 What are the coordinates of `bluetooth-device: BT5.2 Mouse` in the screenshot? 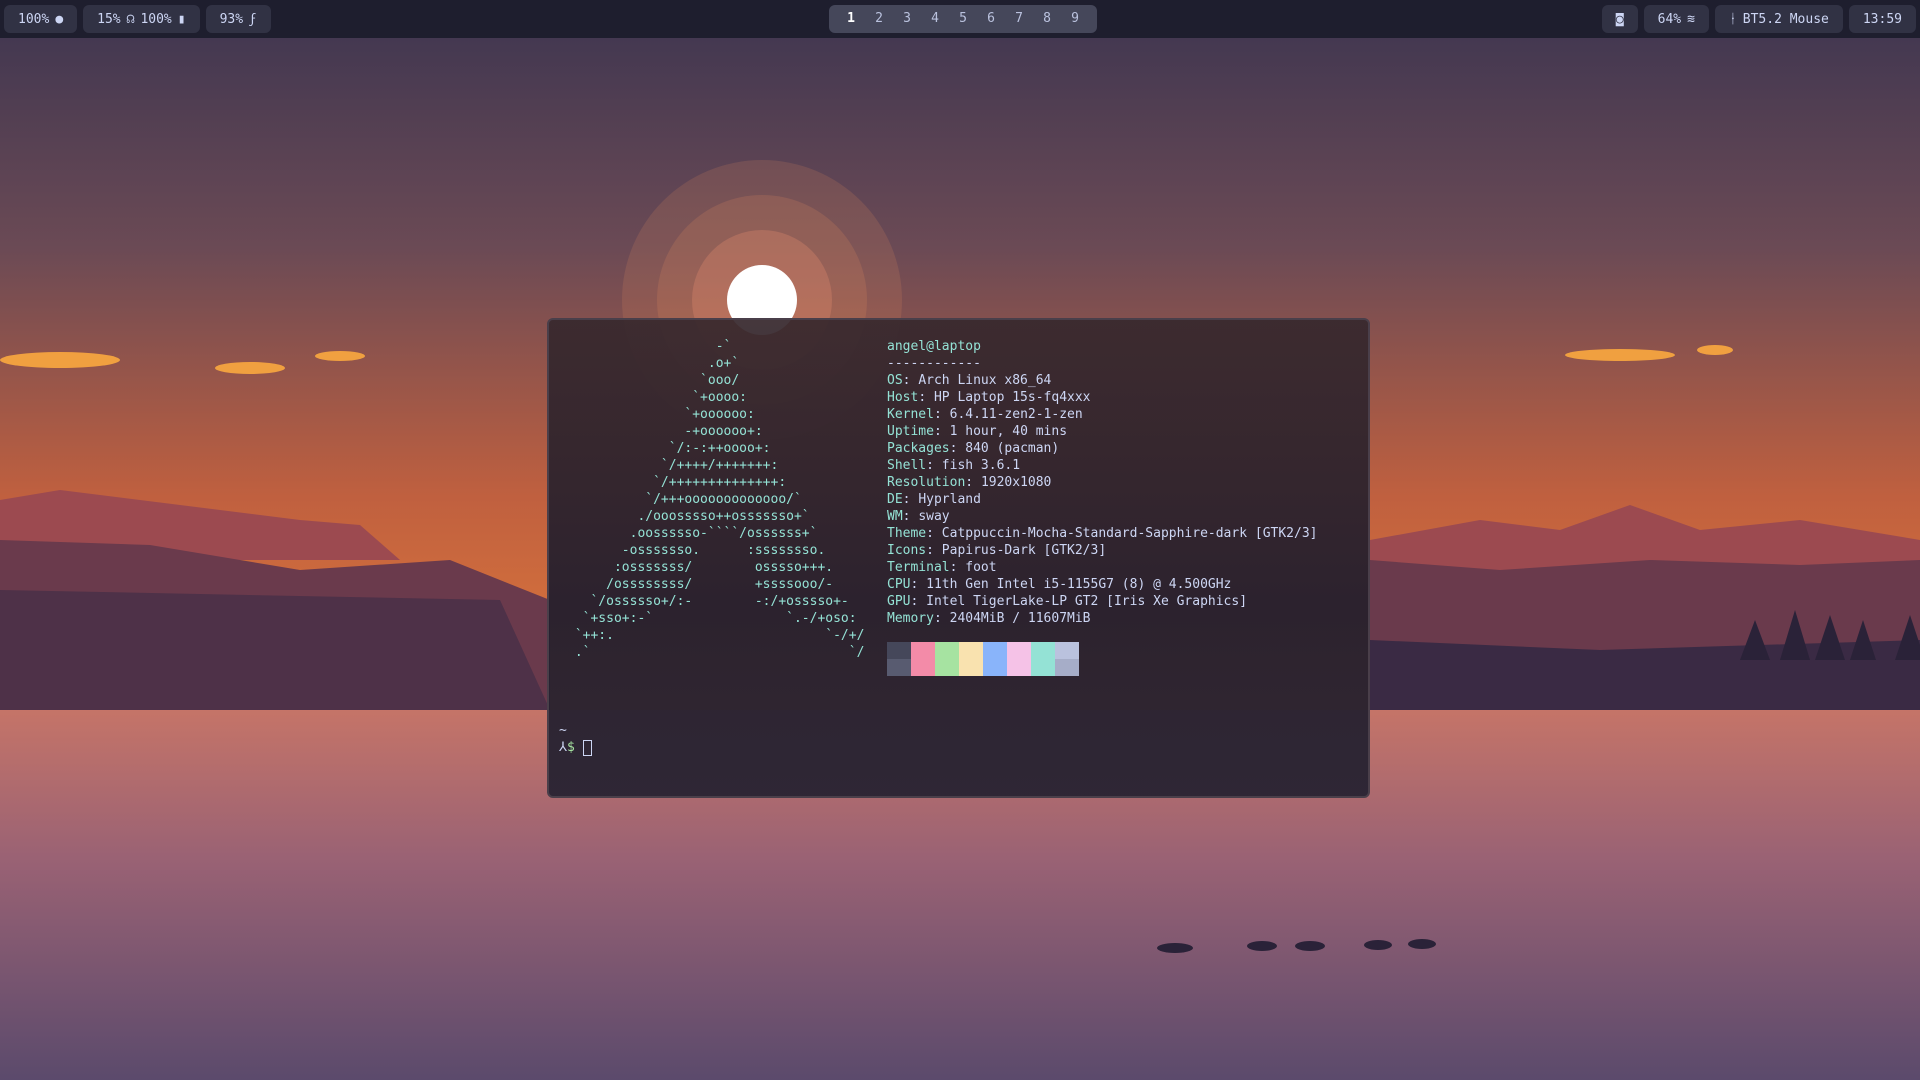 It's located at (1785, 19).